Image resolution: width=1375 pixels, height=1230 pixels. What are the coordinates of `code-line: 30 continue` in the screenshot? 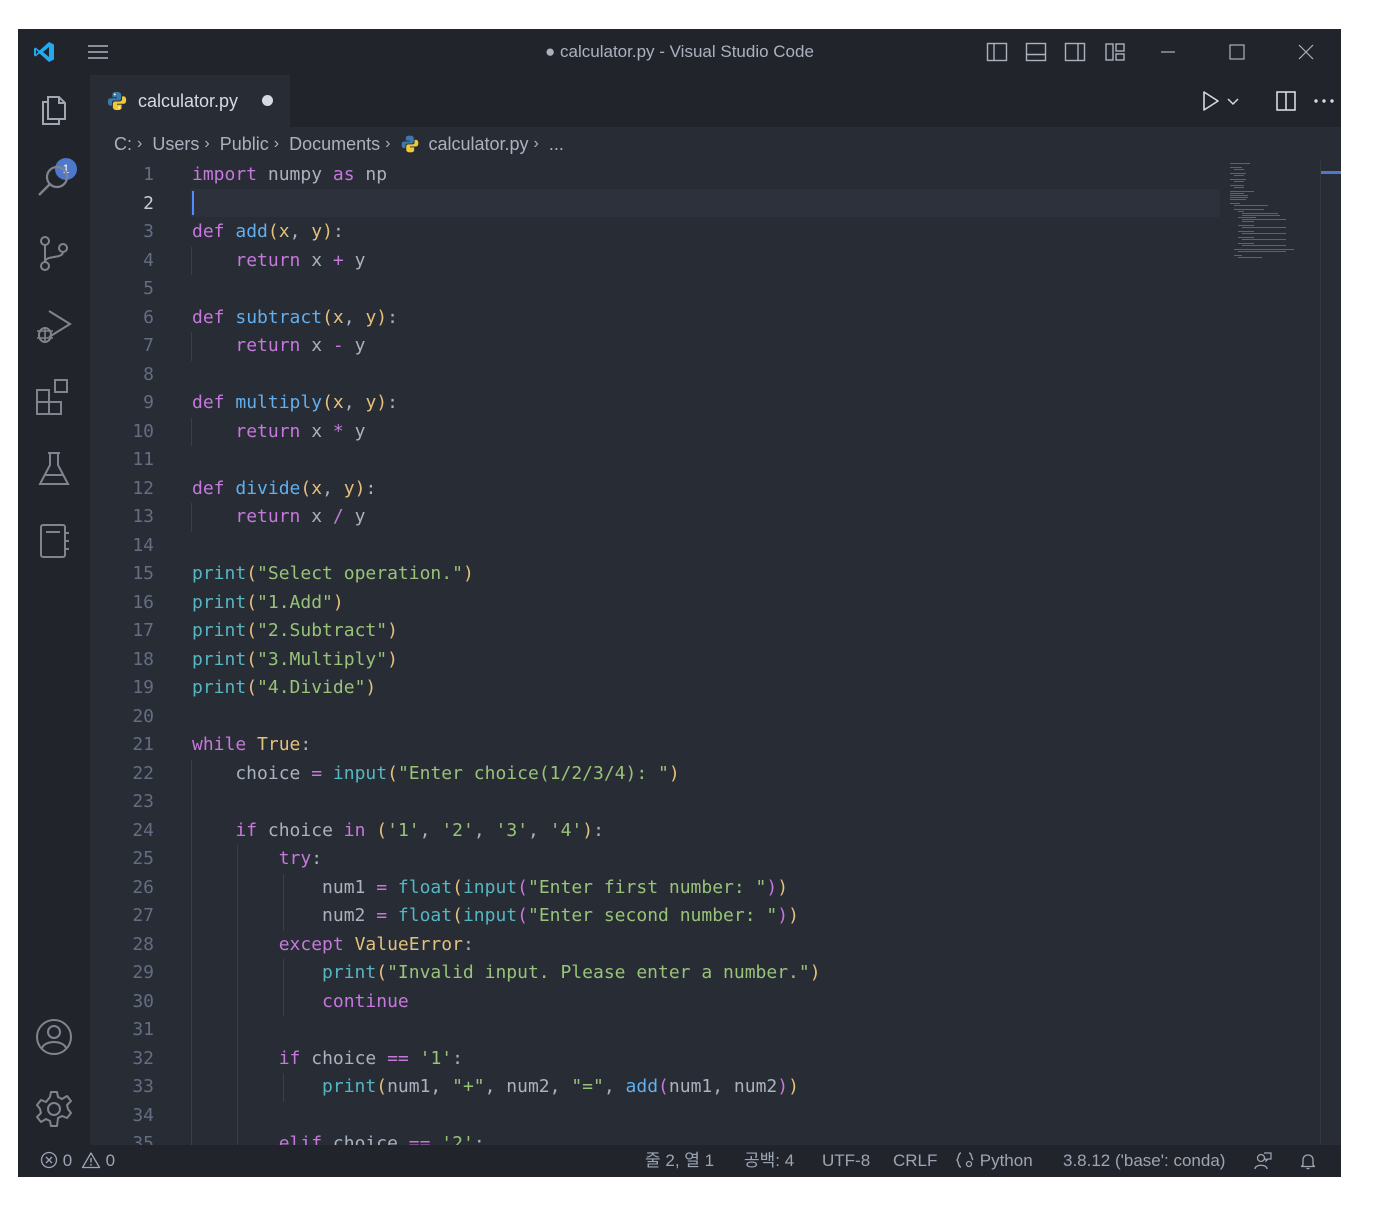 It's located at (715, 1002).